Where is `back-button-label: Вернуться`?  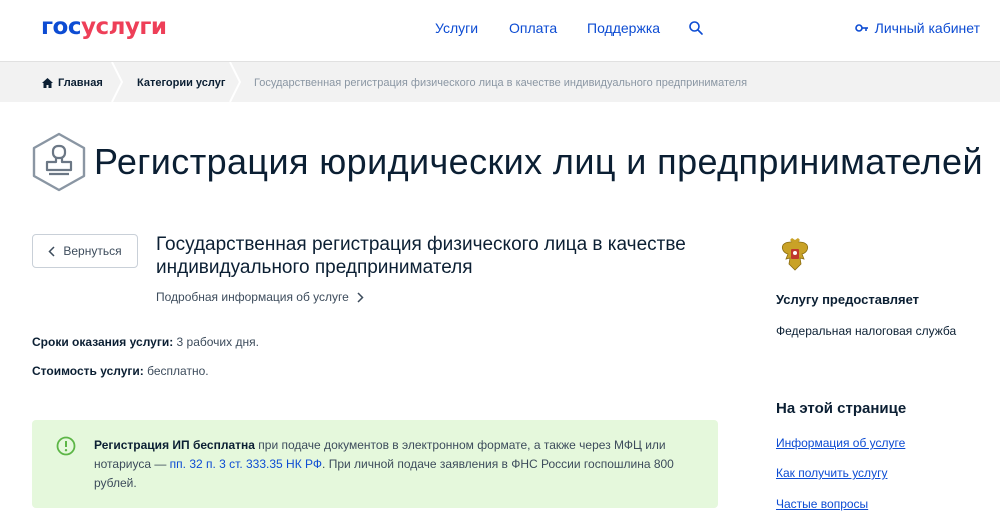 back-button-label: Вернуться is located at coordinates (92, 251).